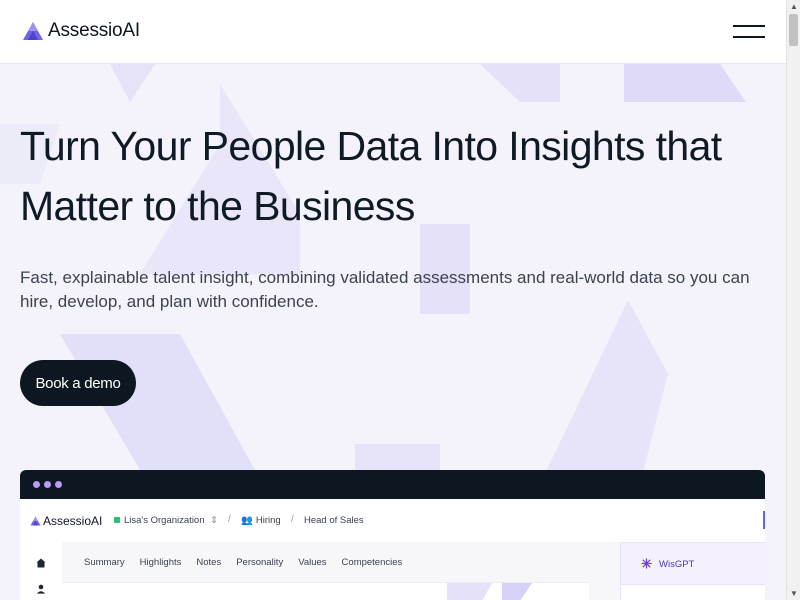 The width and height of the screenshot is (800, 600). I want to click on brand-logo: AssessioAI, so click(81, 31).